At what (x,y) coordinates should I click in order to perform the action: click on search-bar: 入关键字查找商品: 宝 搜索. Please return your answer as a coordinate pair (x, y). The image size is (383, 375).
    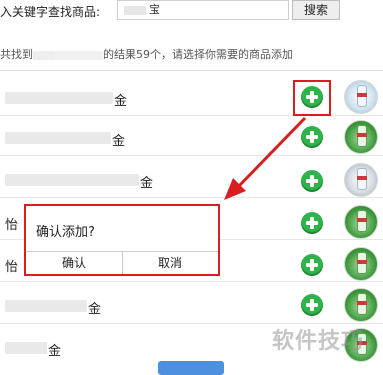
    Looking at the image, I should click on (191, 11).